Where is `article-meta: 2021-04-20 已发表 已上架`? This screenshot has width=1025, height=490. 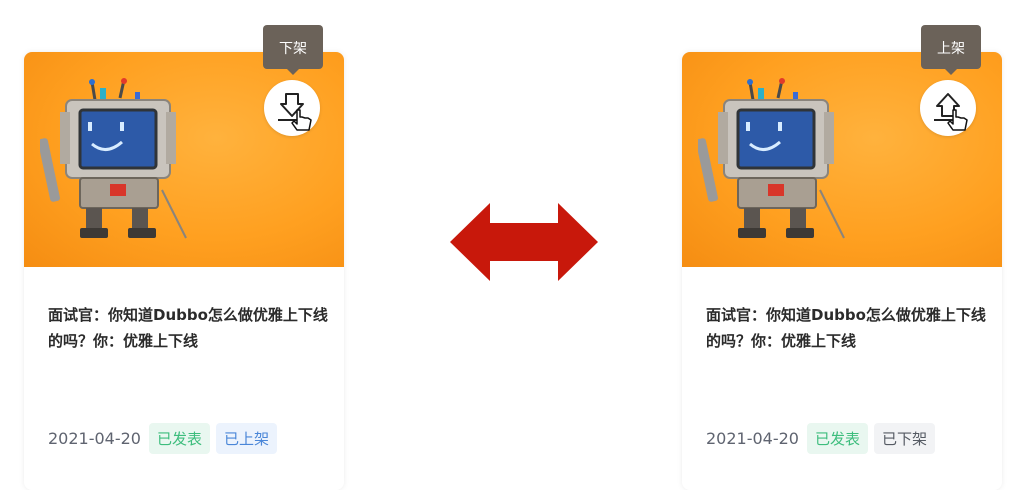
article-meta: 2021-04-20 已发表 已上架 is located at coordinates (163, 438).